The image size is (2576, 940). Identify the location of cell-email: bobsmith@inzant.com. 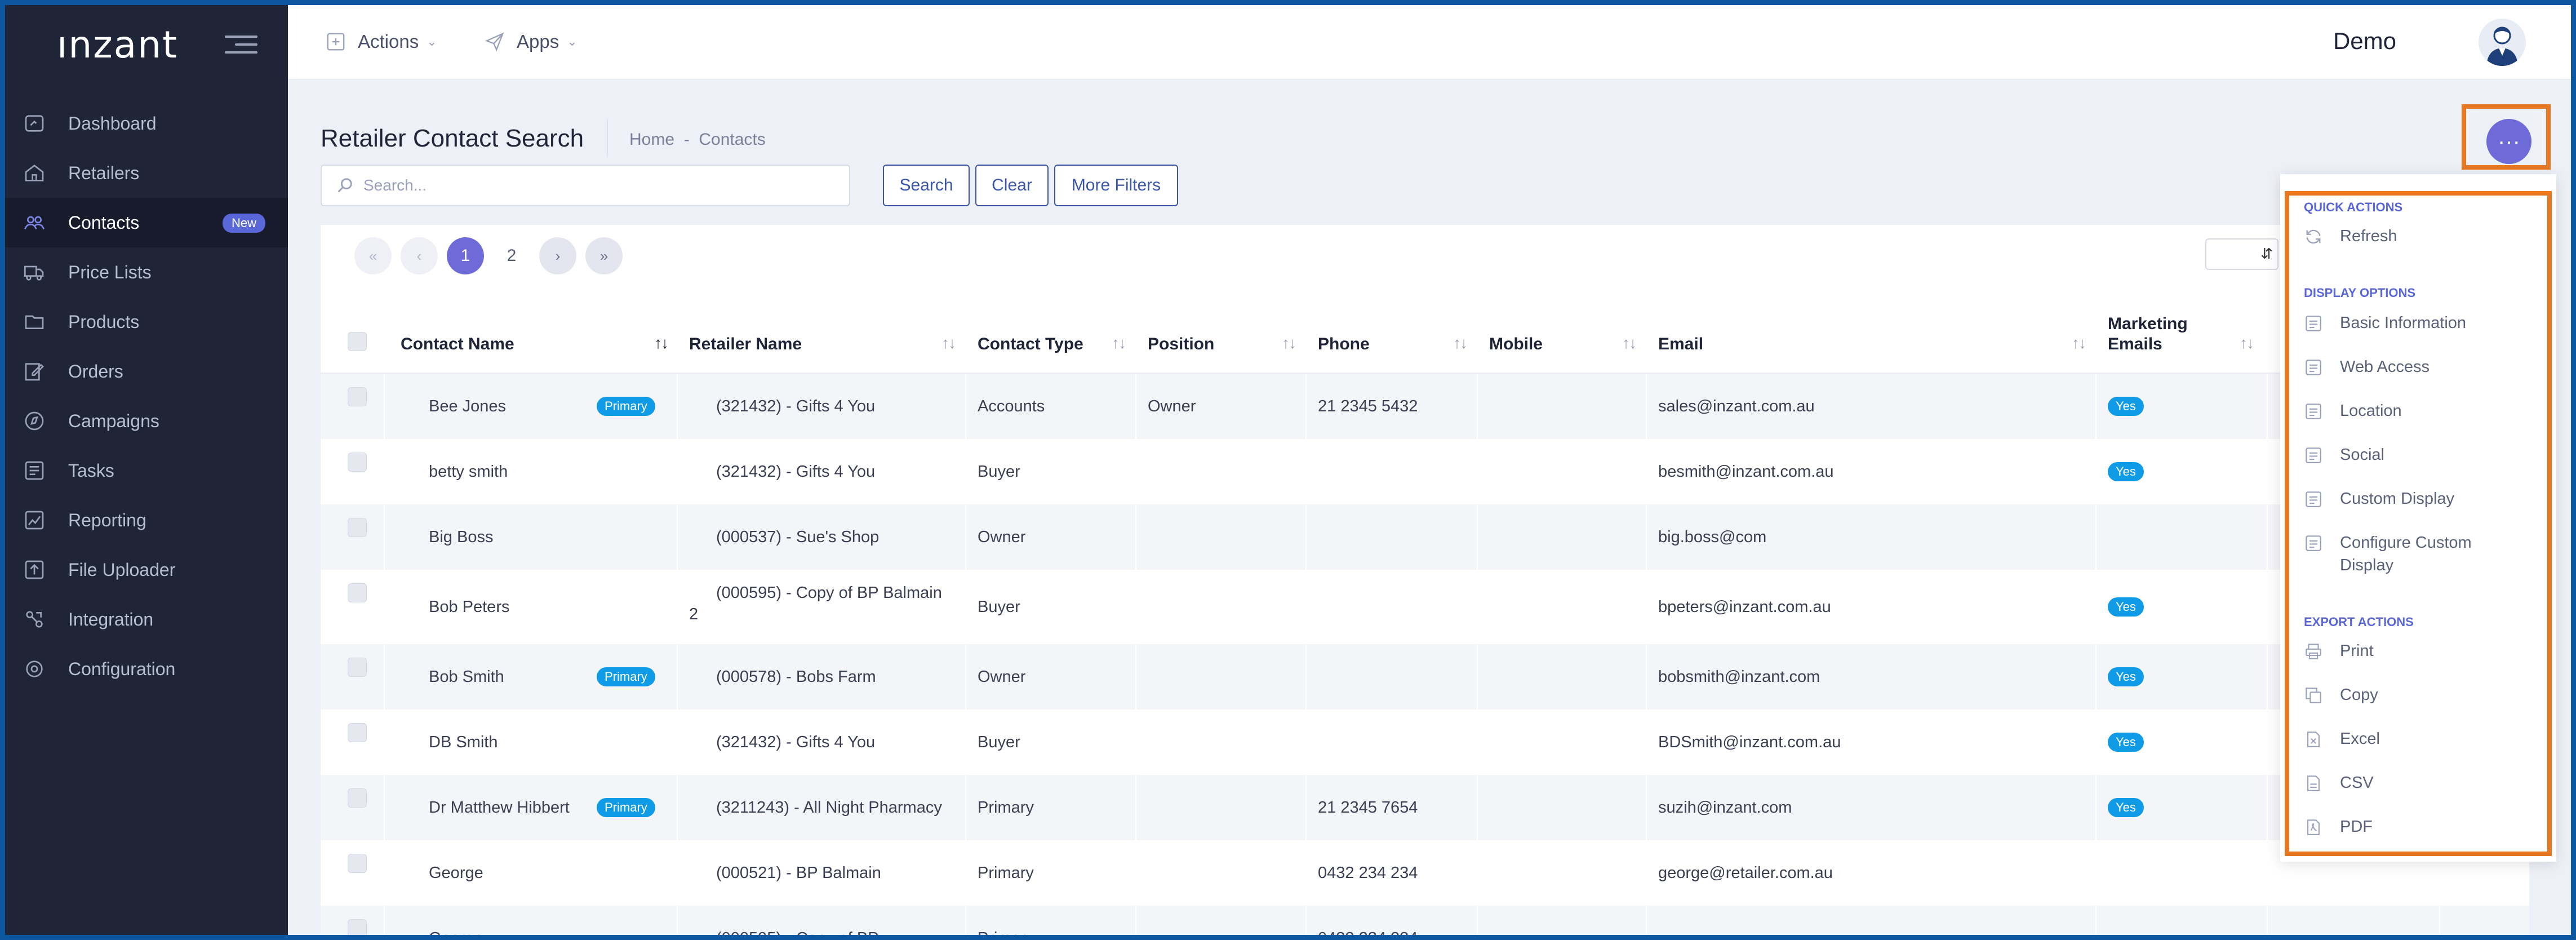
(1739, 677).